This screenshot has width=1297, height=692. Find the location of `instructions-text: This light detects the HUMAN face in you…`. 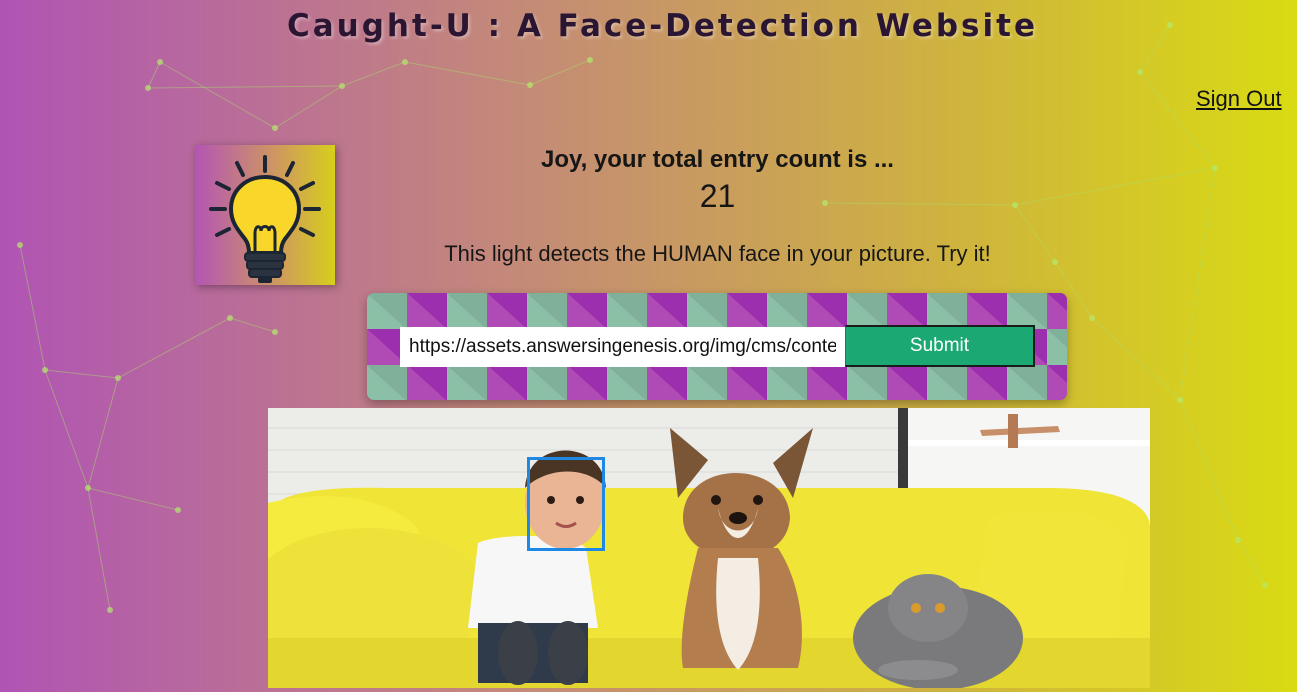

instructions-text: This light detects the HUMAN face in you… is located at coordinates (717, 253).